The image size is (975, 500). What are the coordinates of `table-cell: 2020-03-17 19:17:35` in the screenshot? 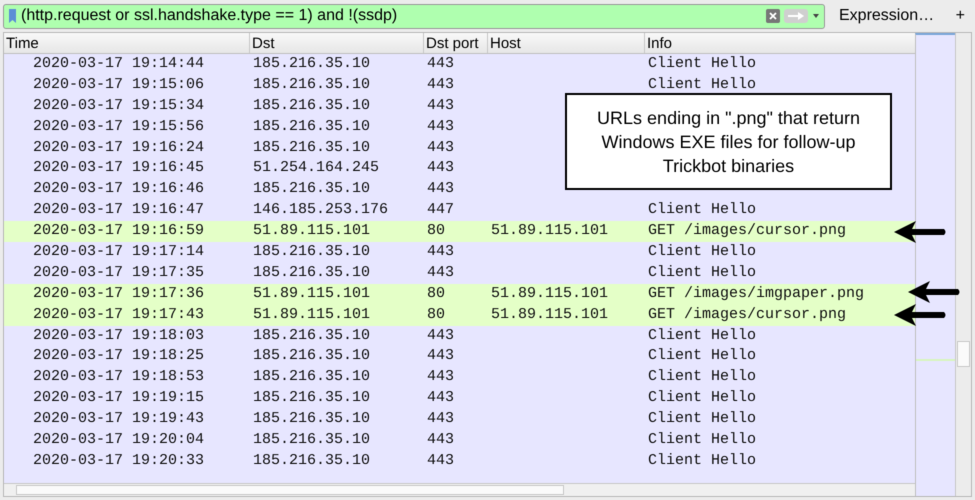 It's located at (118, 272).